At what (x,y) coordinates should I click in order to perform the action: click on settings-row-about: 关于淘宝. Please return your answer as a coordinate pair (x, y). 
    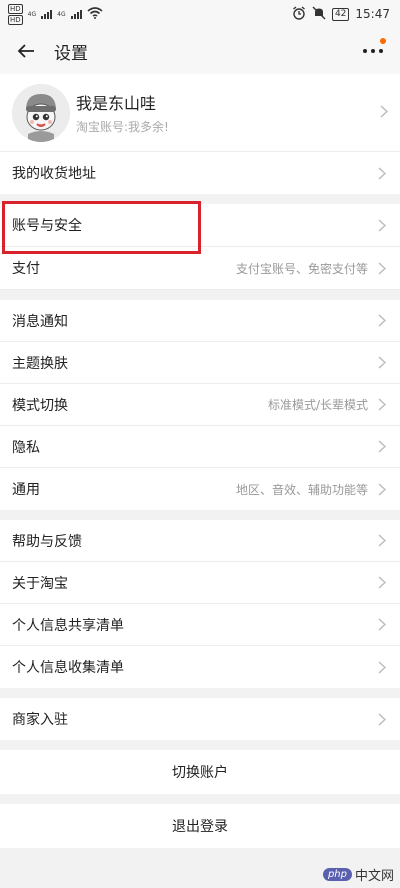
    Looking at the image, I should click on (200, 583).